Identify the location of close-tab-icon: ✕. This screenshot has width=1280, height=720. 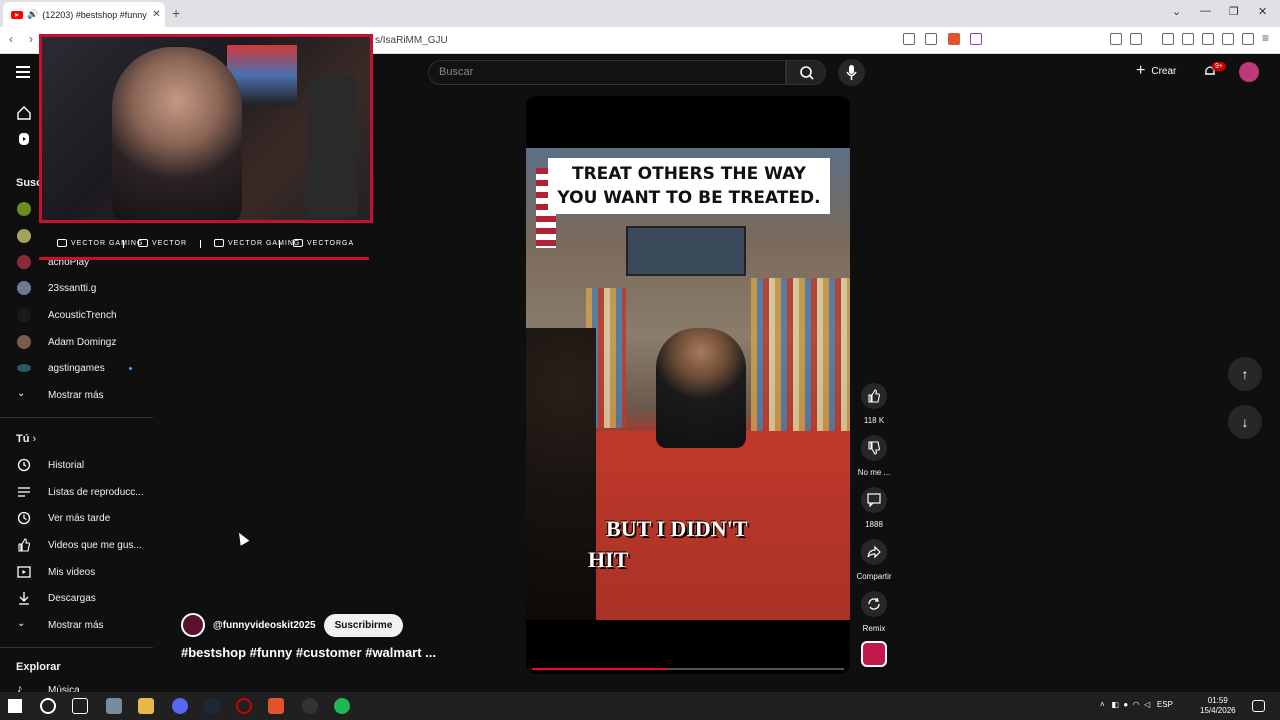
(156, 14).